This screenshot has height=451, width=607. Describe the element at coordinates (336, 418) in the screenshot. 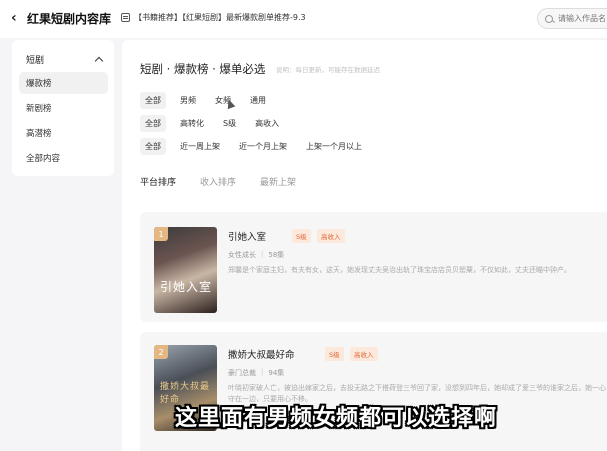

I see `video-subtitle: 这里面有男频女频都可以选择啊` at that location.